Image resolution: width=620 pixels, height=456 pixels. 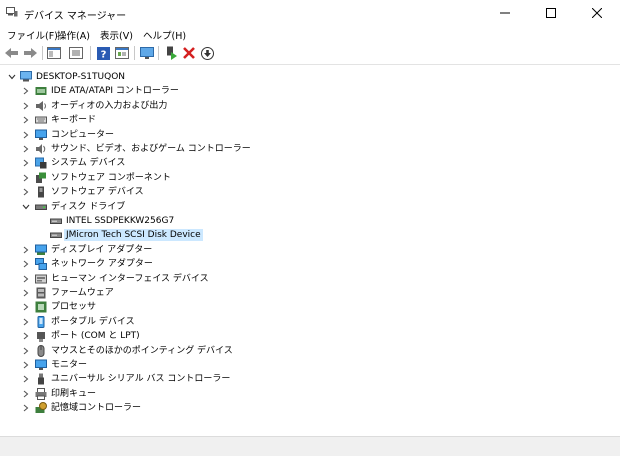 I want to click on menu-view: 表示(V), so click(x=116, y=35).